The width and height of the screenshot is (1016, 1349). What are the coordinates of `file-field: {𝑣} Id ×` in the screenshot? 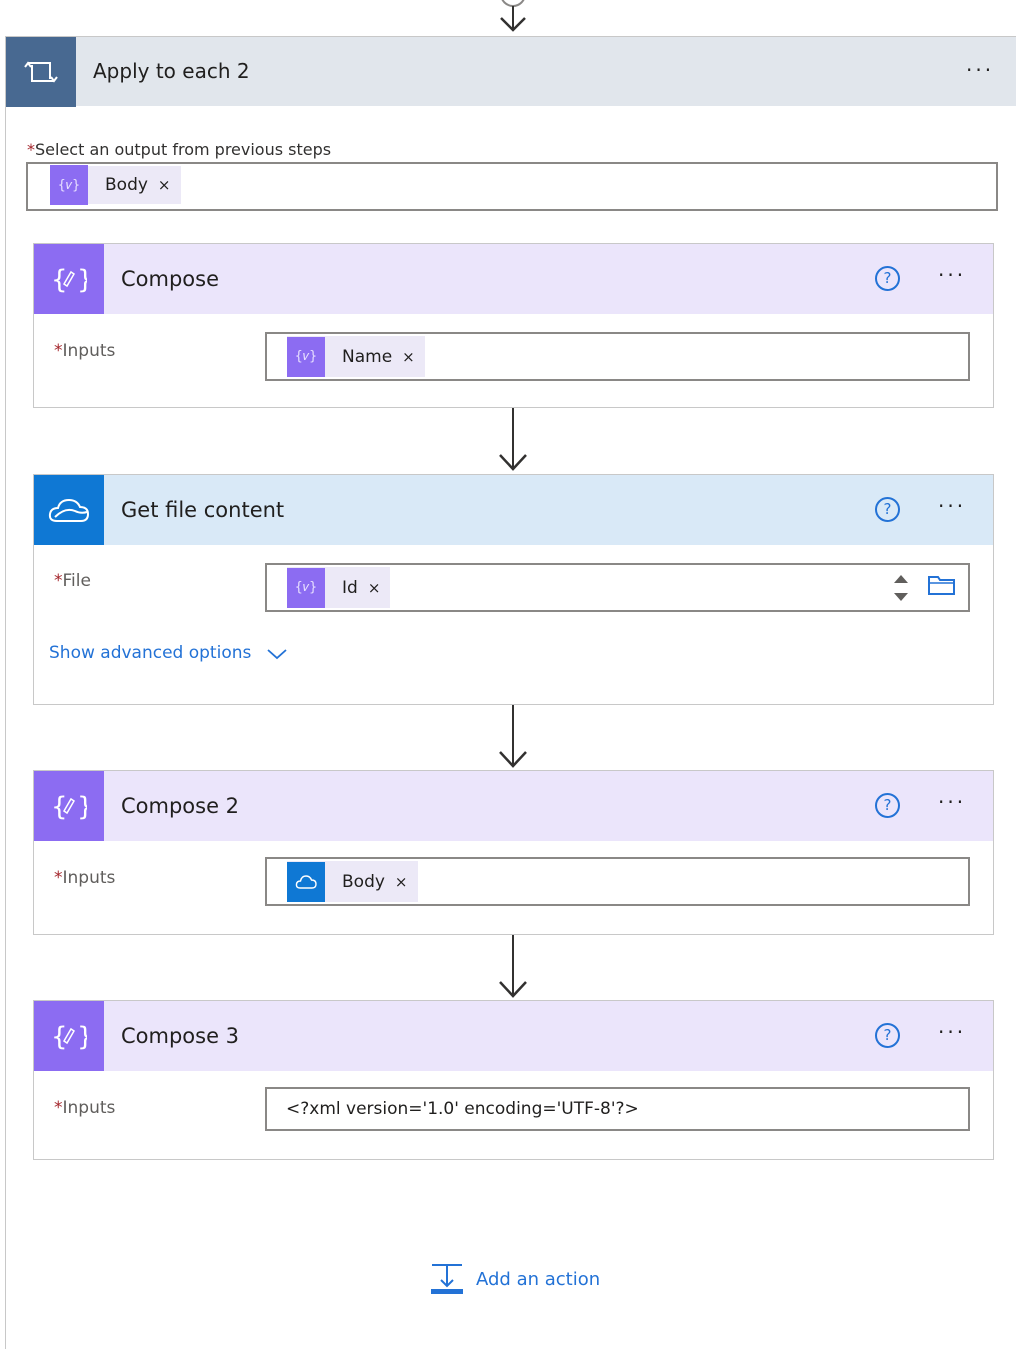 It's located at (617, 587).